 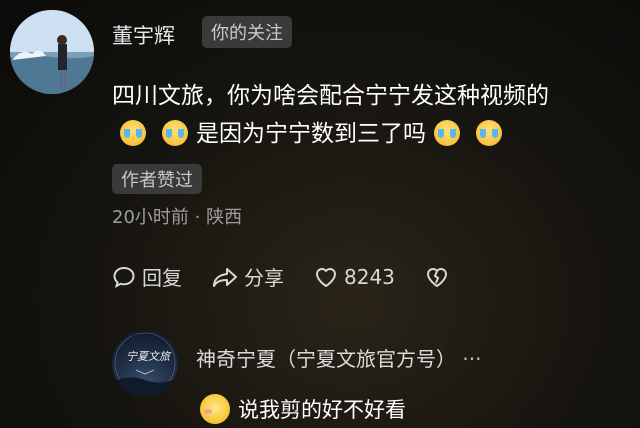 What do you see at coordinates (322, 410) in the screenshot?
I see `reply-text: 说我剪的好不好看` at bounding box center [322, 410].